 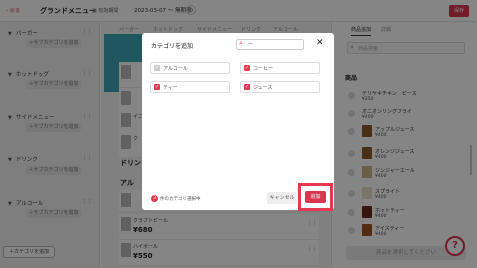 I want to click on option-label: アルコール, so click(x=175, y=69).